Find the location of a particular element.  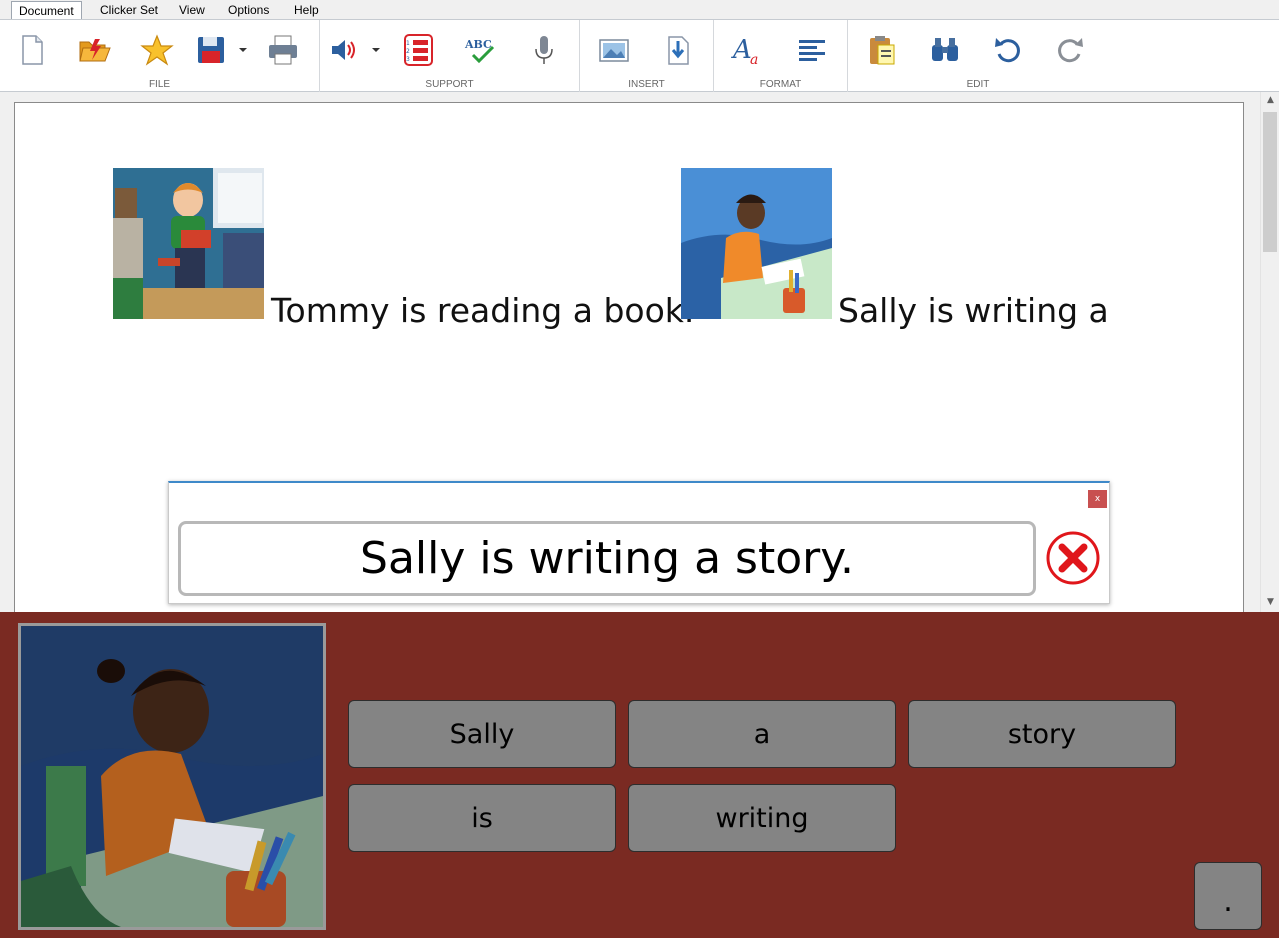

group-insert: INSERT is located at coordinates (647, 56).